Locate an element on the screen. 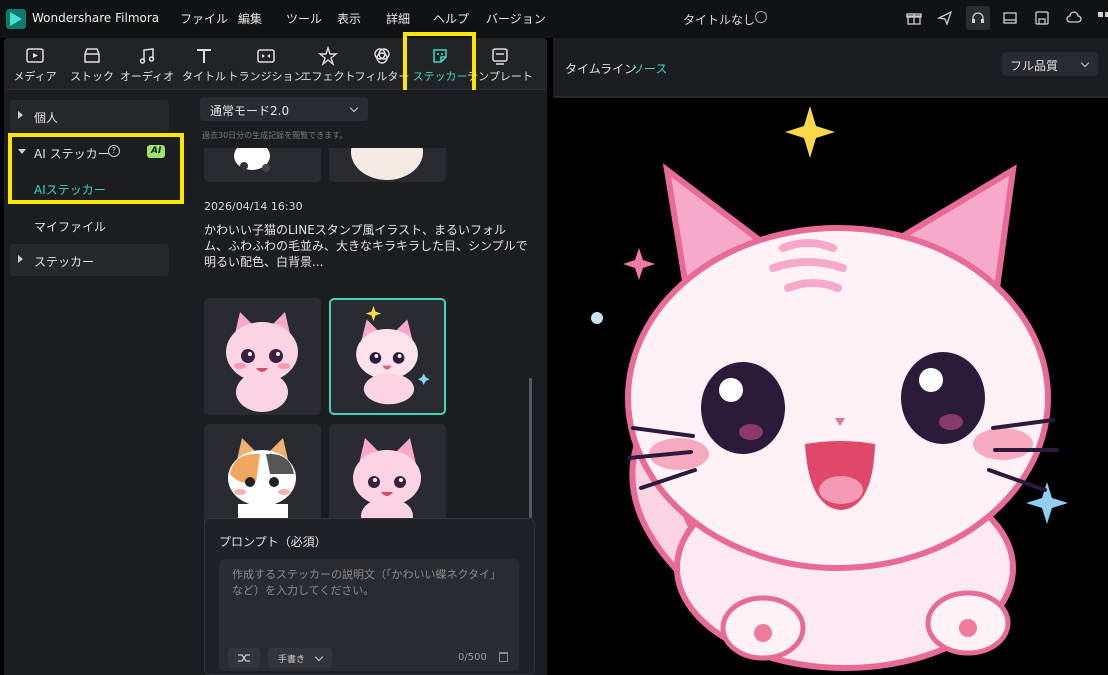 This screenshot has height=675, width=1108. tab-label: メディア is located at coordinates (35, 76).